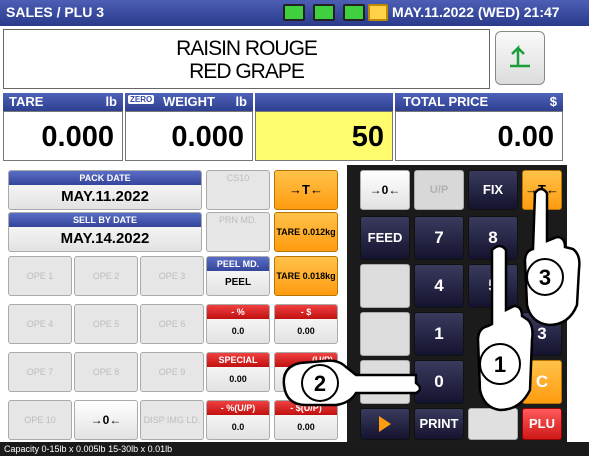  What do you see at coordinates (106, 372) in the screenshot?
I see `ope8-button: OPE 8` at bounding box center [106, 372].